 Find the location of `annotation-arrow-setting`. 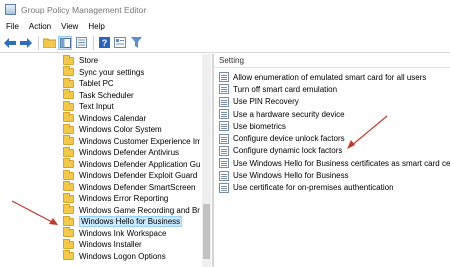

annotation-arrow-setting is located at coordinates (367, 132).